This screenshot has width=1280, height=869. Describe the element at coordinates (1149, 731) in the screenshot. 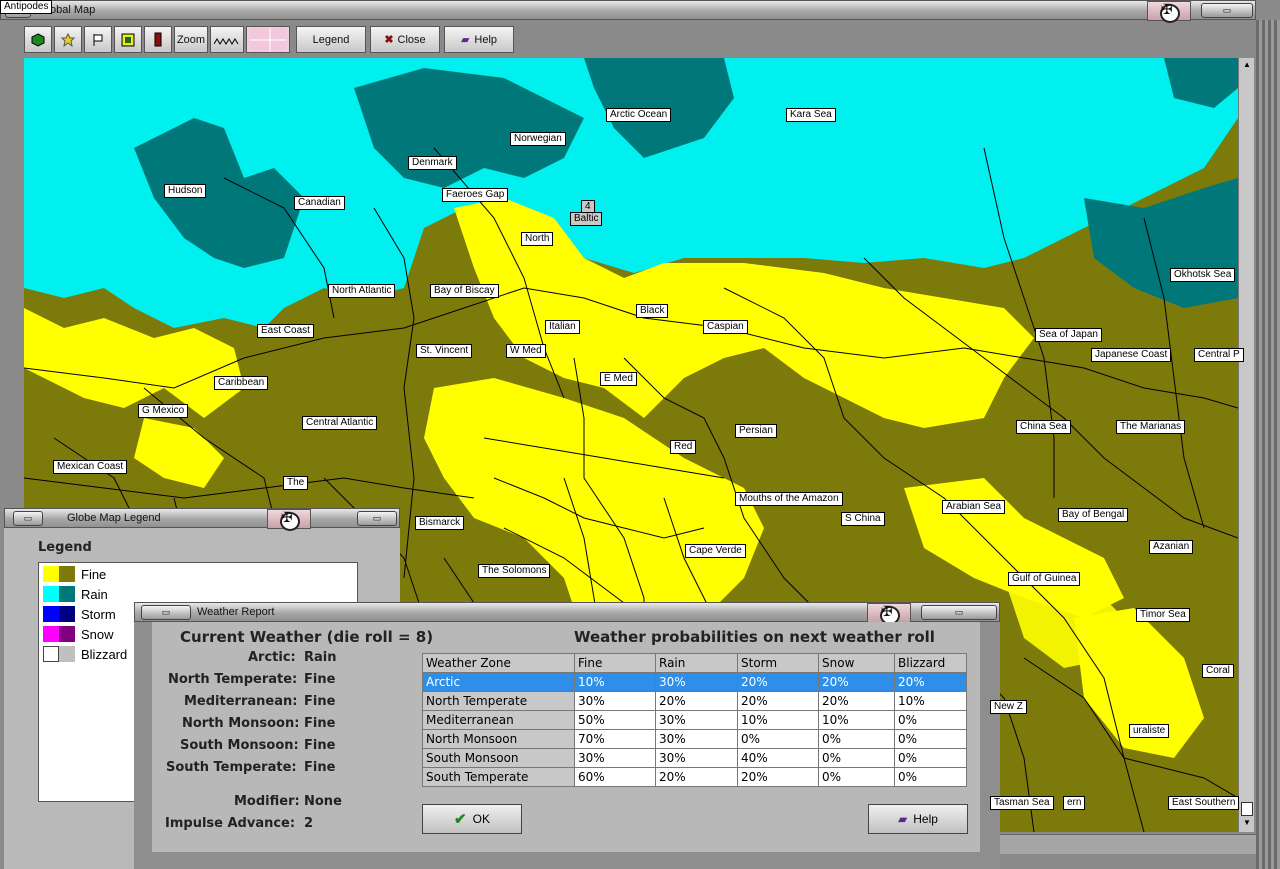

I see `sea-area-label: uraliste` at that location.